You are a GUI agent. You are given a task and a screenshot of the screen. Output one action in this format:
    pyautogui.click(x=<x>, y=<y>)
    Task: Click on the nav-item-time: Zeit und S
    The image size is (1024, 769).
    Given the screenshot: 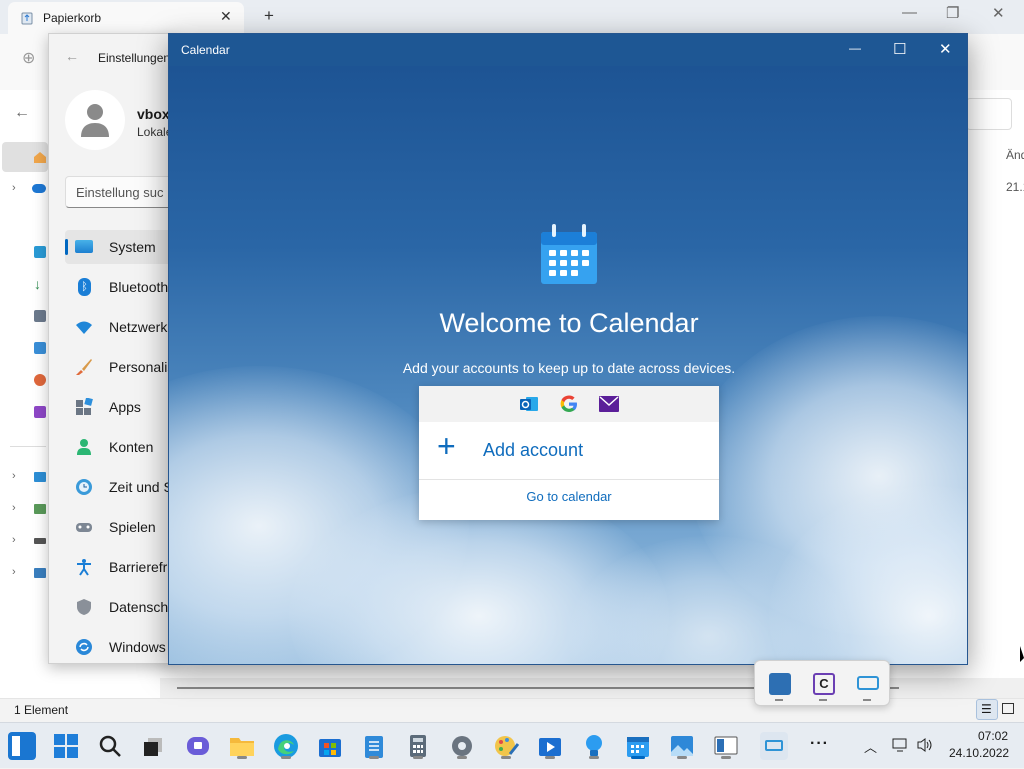 What is the action you would take?
    pyautogui.click(x=121, y=487)
    